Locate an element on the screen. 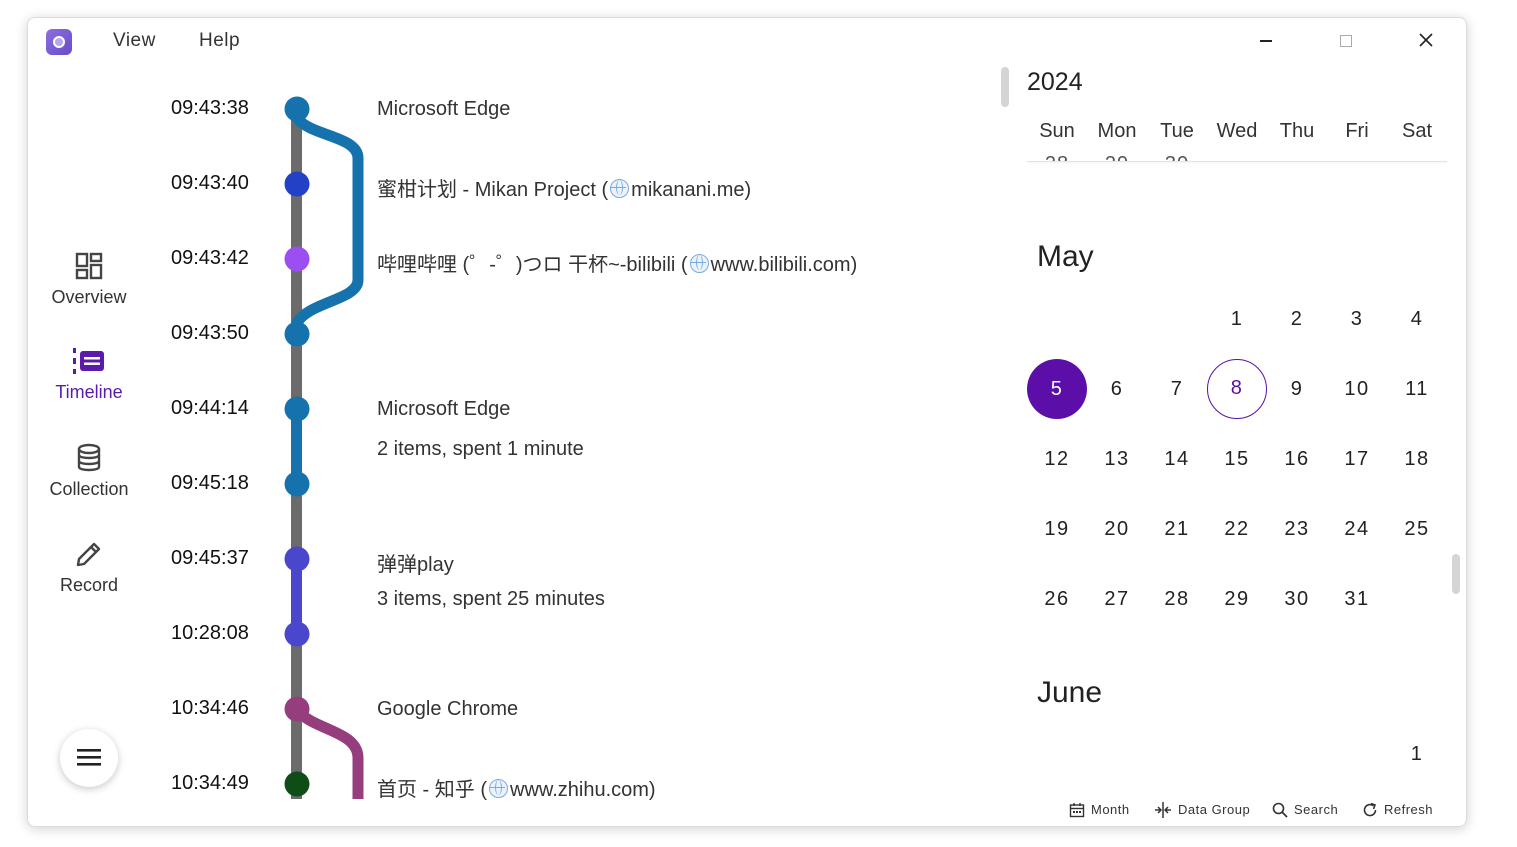 This screenshot has height=847, width=1517. calendar-day: 24 is located at coordinates (1357, 529).